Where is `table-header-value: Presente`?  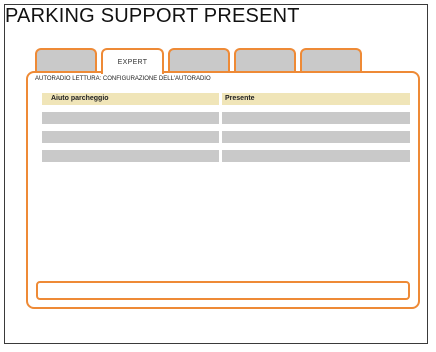
table-header-value: Presente is located at coordinates (316, 99).